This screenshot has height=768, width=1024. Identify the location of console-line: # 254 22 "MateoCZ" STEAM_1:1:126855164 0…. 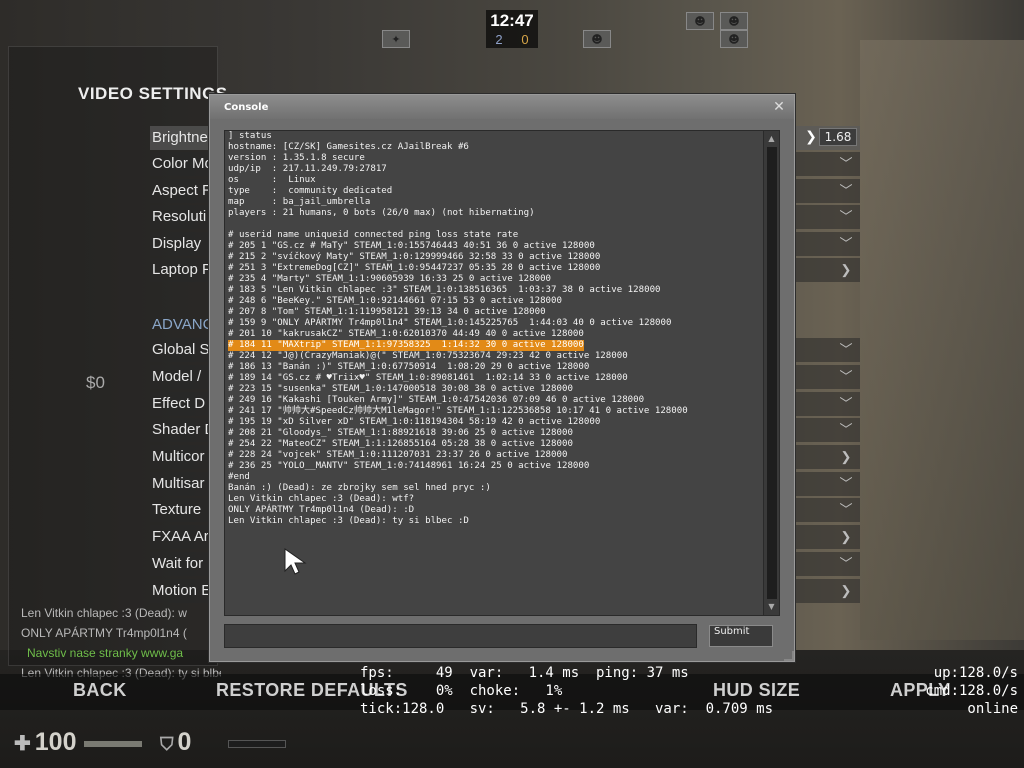
(400, 444).